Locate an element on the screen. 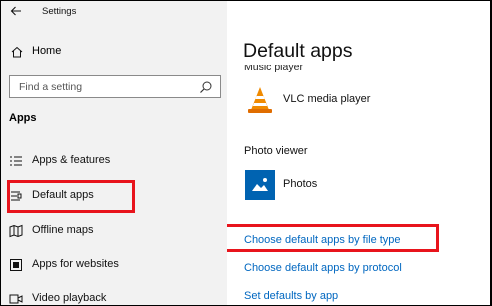  web-apps-icon is located at coordinates (16, 265).